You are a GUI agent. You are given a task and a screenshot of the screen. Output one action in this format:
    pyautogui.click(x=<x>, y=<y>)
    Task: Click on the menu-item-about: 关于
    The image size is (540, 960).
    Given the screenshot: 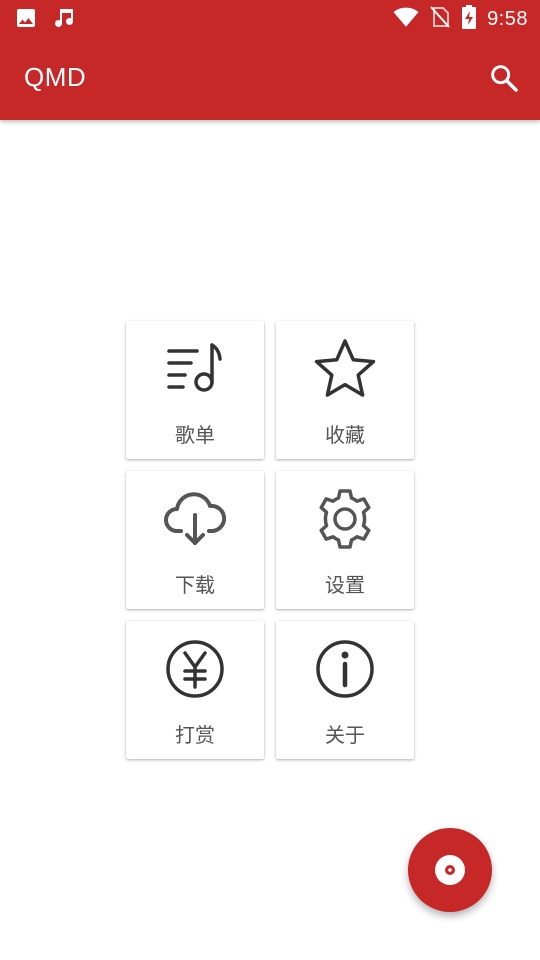 What is the action you would take?
    pyautogui.click(x=345, y=690)
    